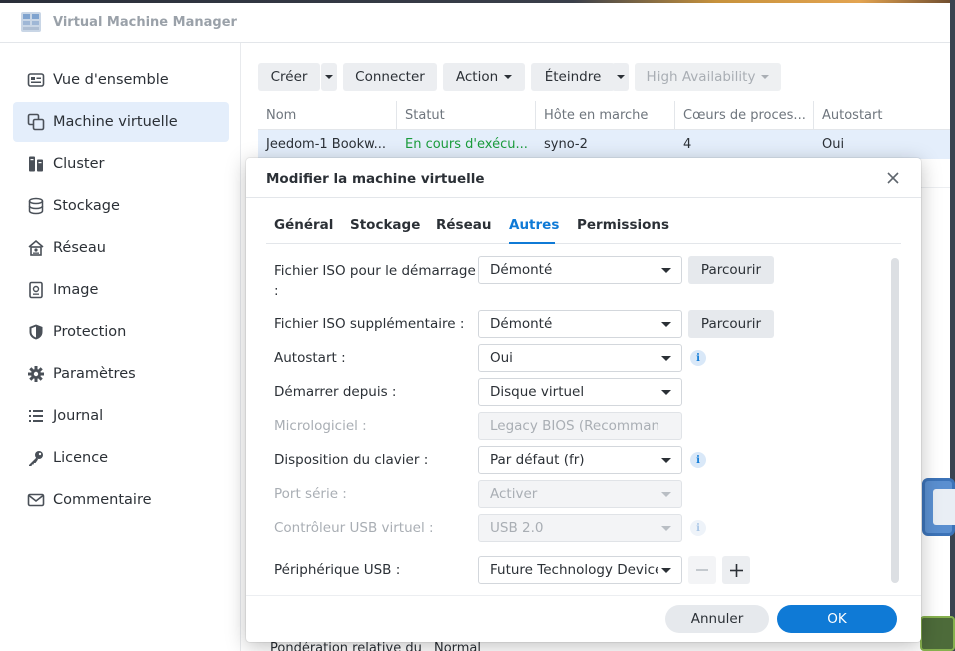 The width and height of the screenshot is (955, 651). What do you see at coordinates (36, 80) in the screenshot?
I see `overview-icon` at bounding box center [36, 80].